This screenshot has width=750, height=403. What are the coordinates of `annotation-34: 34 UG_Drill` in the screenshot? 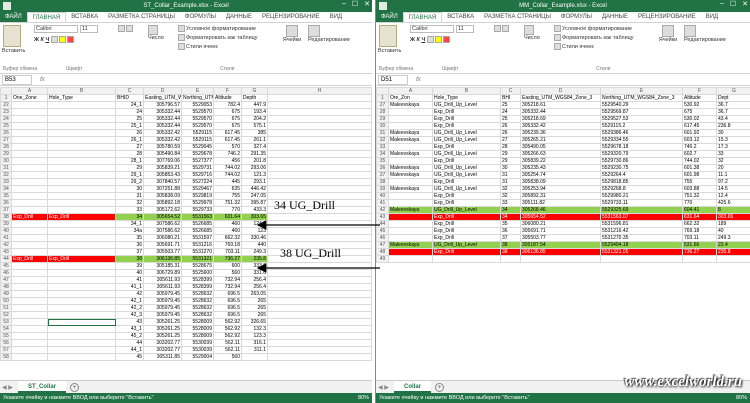 It's located at (304, 205).